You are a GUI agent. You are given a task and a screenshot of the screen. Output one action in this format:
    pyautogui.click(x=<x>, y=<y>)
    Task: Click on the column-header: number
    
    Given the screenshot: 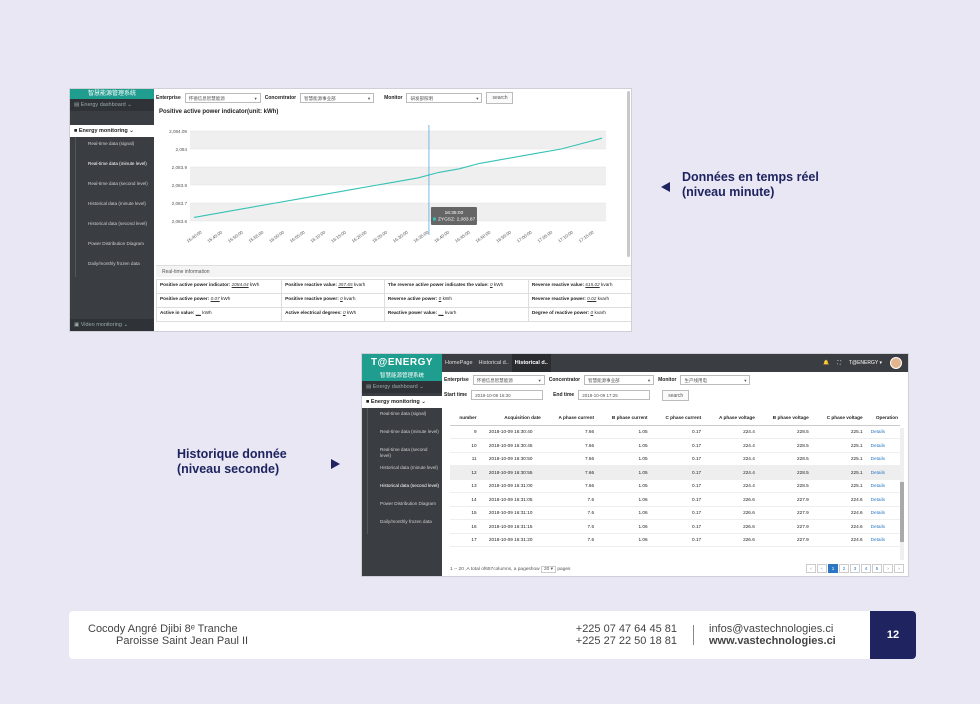 What is the action you would take?
    pyautogui.click(x=464, y=418)
    